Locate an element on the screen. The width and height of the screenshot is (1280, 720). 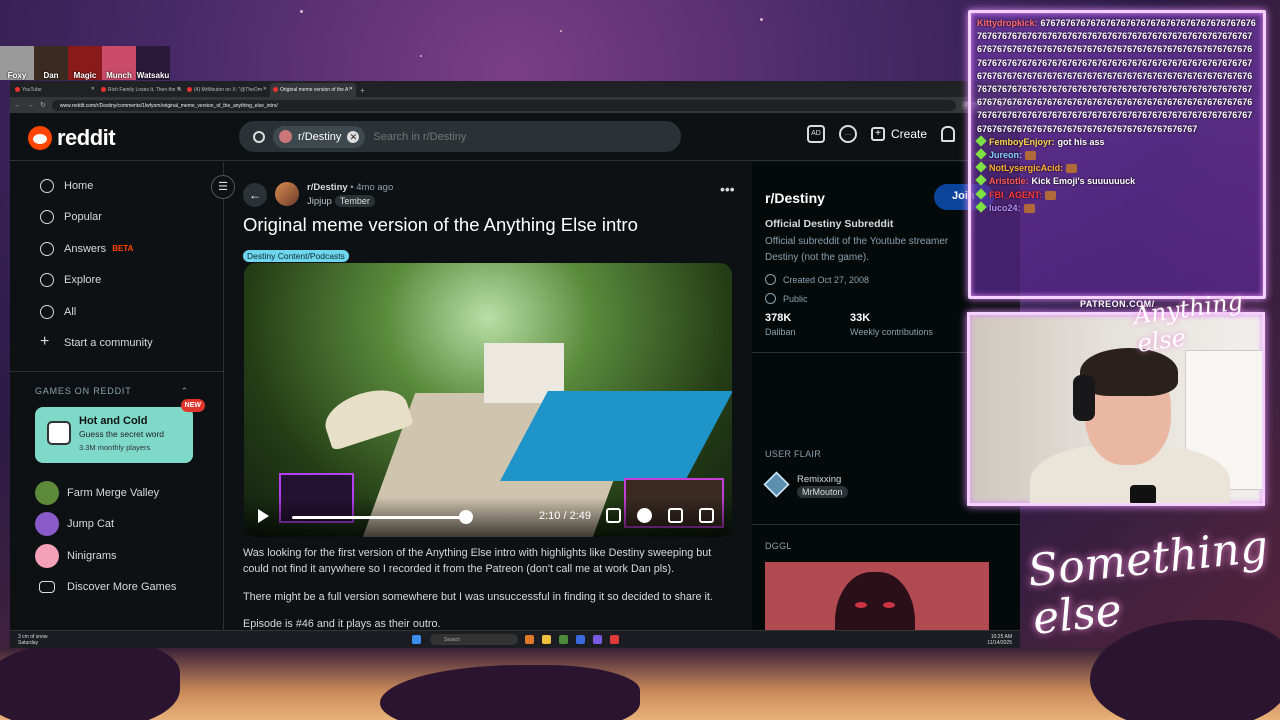
member-count: 378K Daliban is located at coordinates (780, 324).